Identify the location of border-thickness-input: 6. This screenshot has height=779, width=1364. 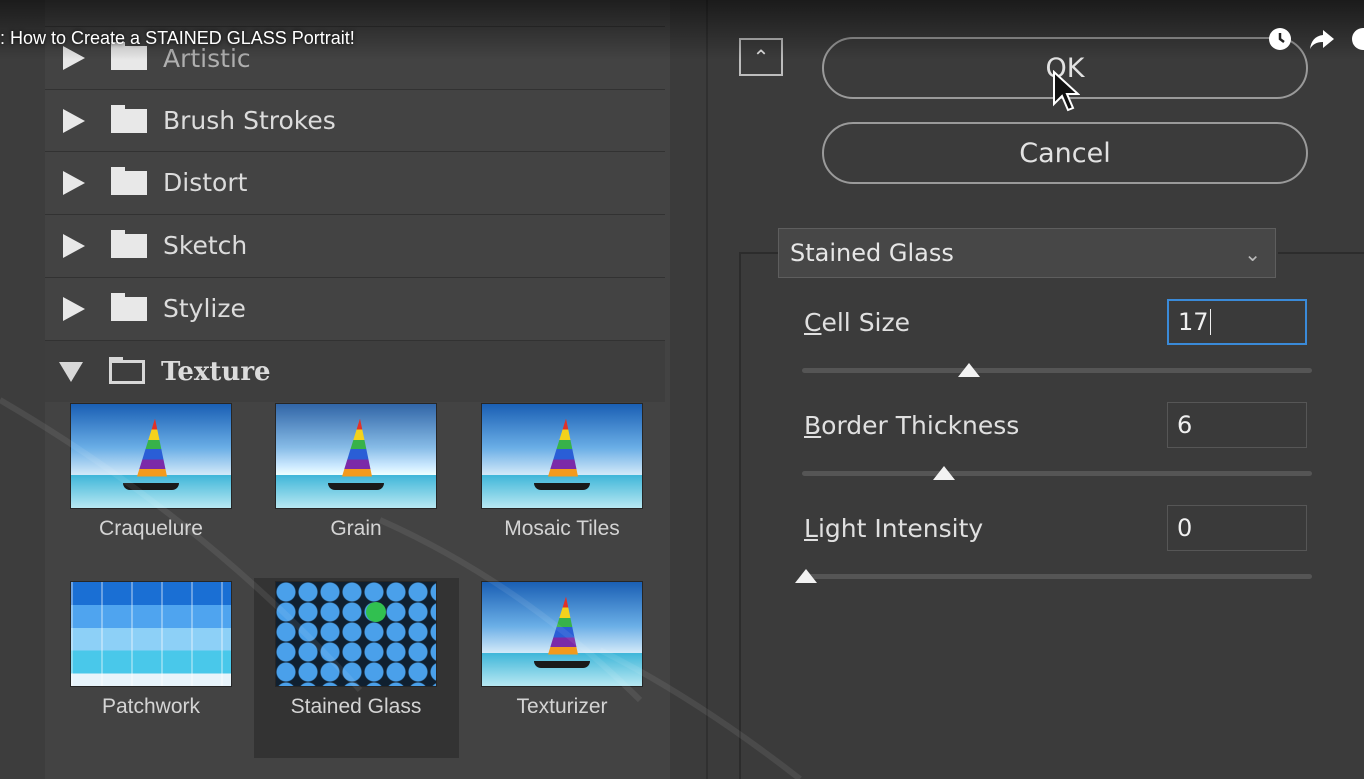
(1237, 425).